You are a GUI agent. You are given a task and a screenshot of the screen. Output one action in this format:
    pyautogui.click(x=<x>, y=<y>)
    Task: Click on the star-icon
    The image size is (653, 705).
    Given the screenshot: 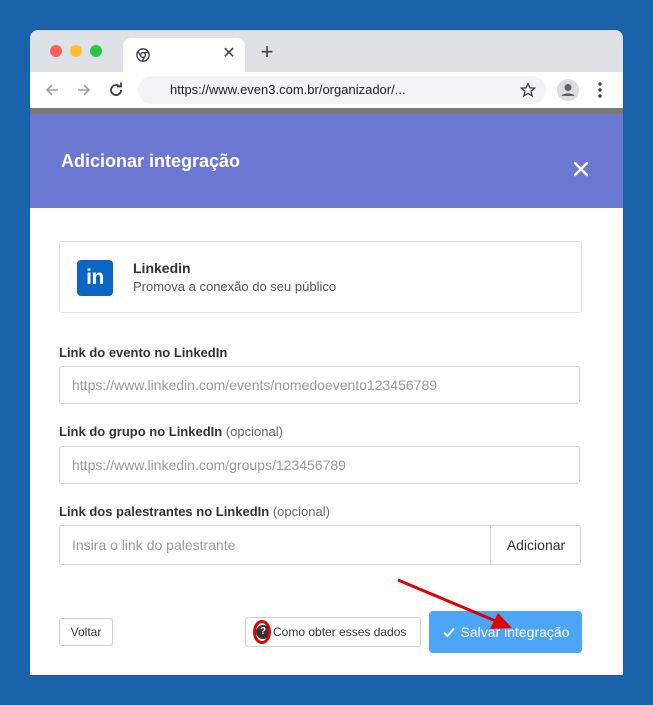 What is the action you would take?
    pyautogui.click(x=528, y=90)
    